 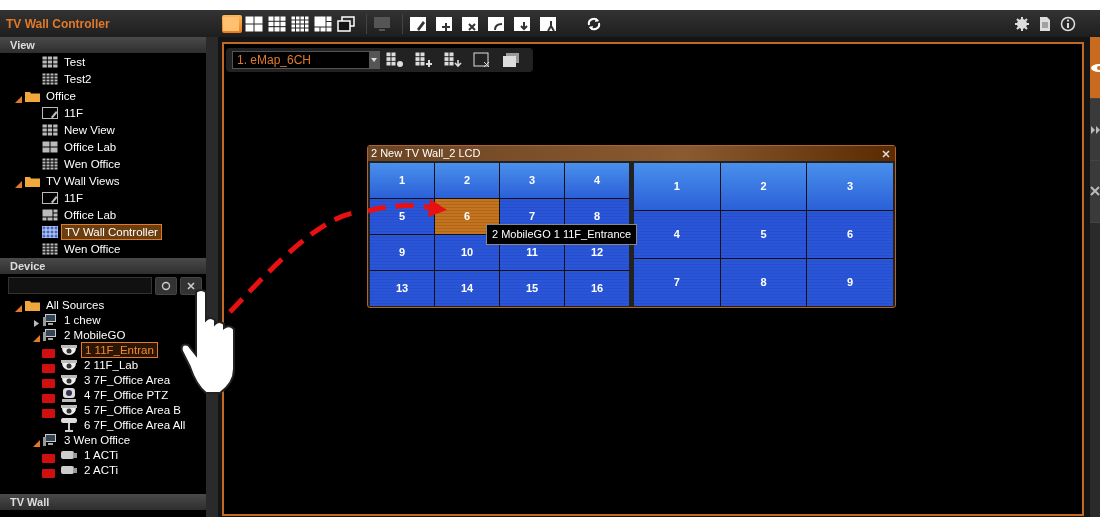 What do you see at coordinates (166, 286) in the screenshot?
I see `search-button` at bounding box center [166, 286].